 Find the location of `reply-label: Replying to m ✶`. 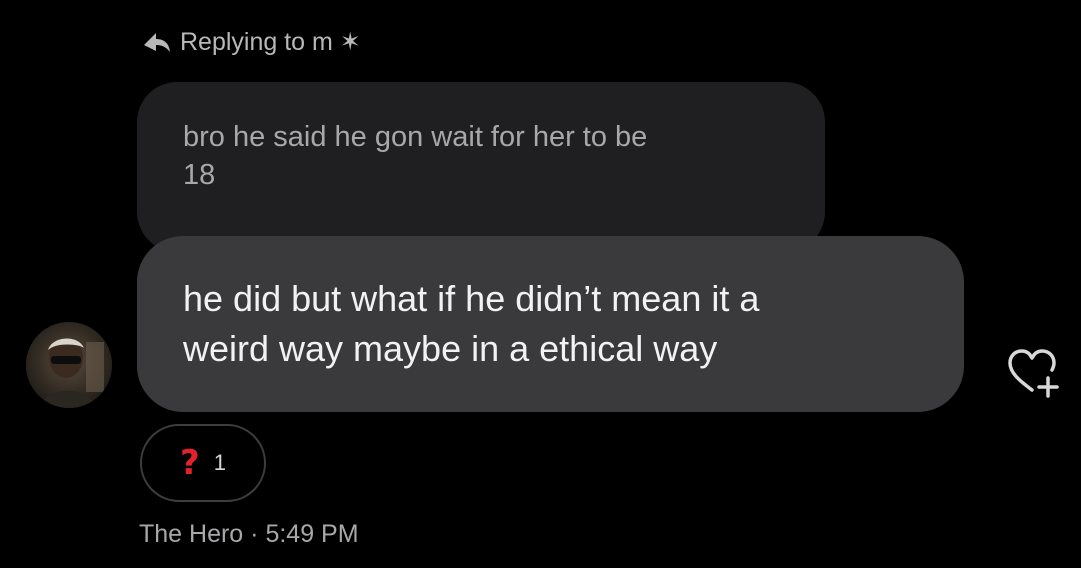

reply-label: Replying to m ✶ is located at coordinates (270, 42).